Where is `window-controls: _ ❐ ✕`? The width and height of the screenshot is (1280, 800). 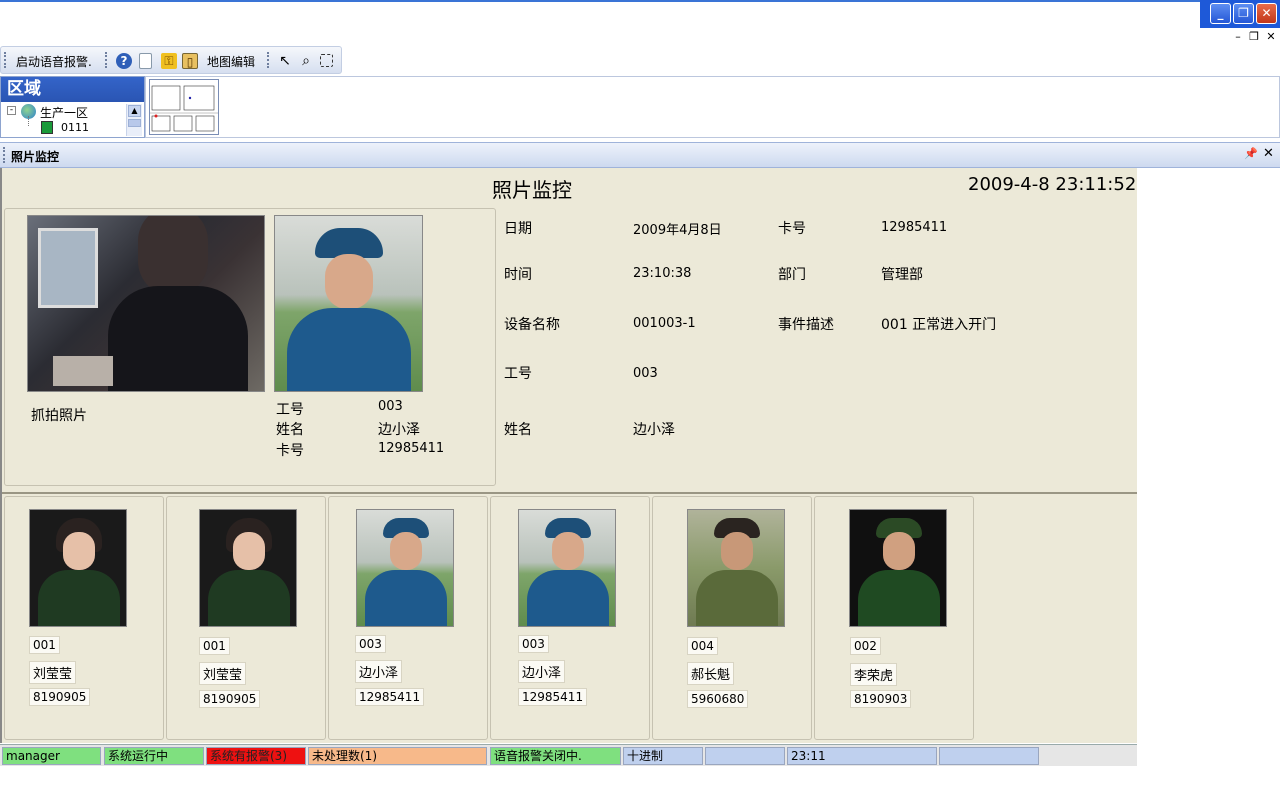 window-controls: _ ❐ ✕ is located at coordinates (1240, 14).